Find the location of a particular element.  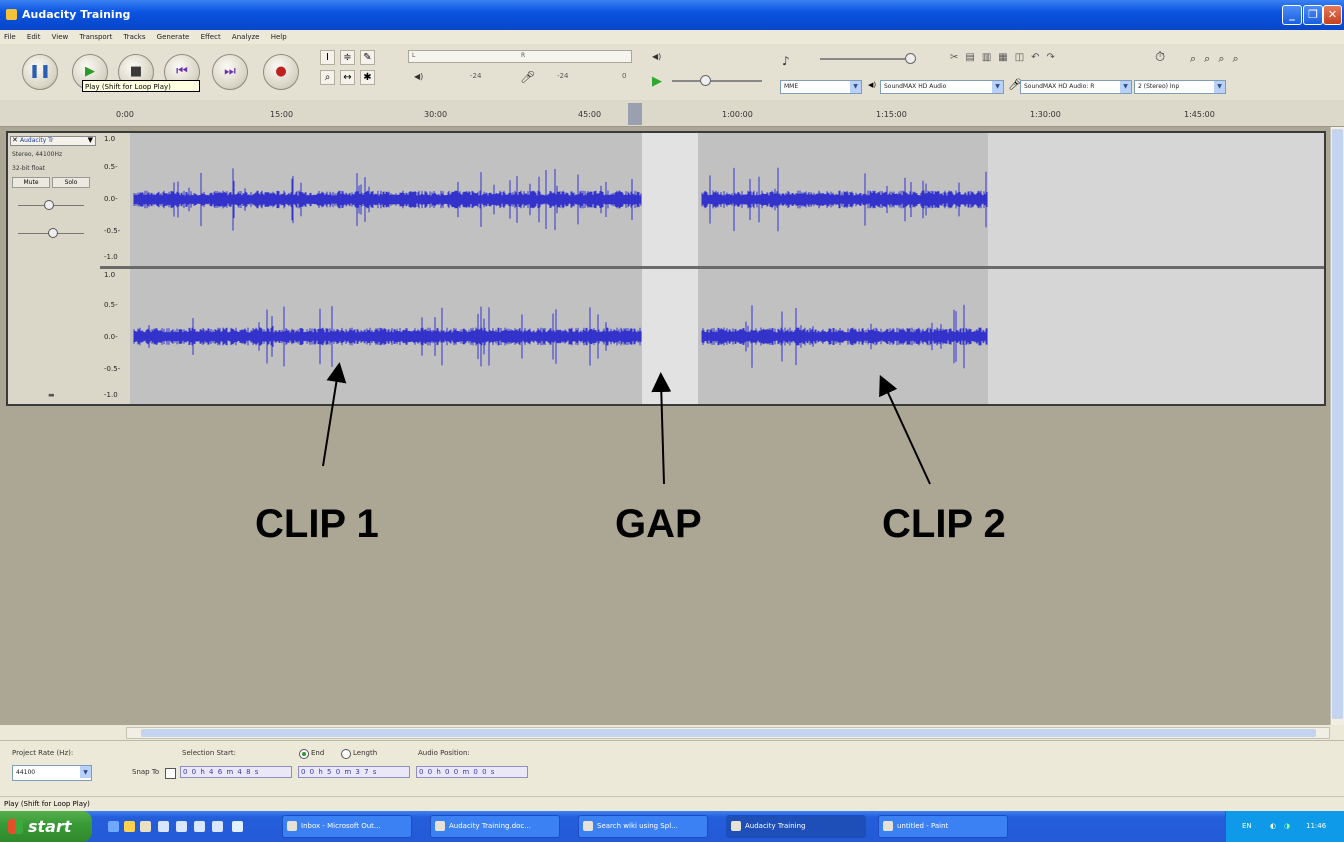

clip-2-arrow is located at coordinates (905, 429).